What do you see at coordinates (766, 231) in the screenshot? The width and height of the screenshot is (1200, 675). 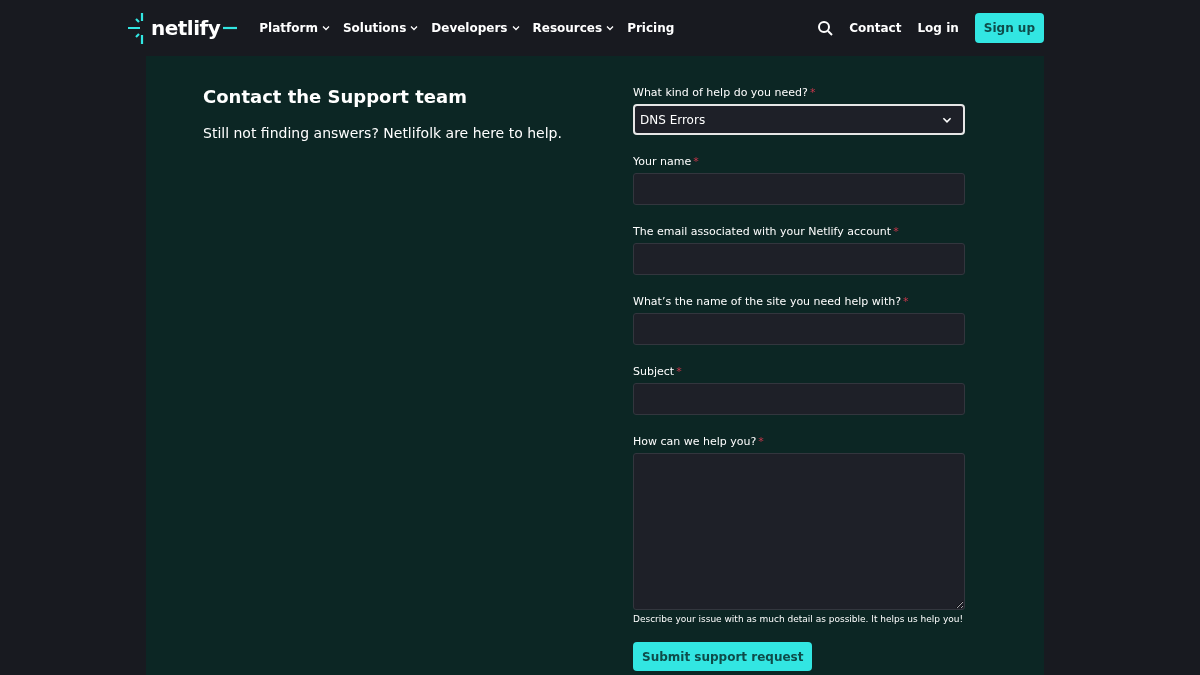 I see `field-label: The email associated with your Netlify account *` at bounding box center [766, 231].